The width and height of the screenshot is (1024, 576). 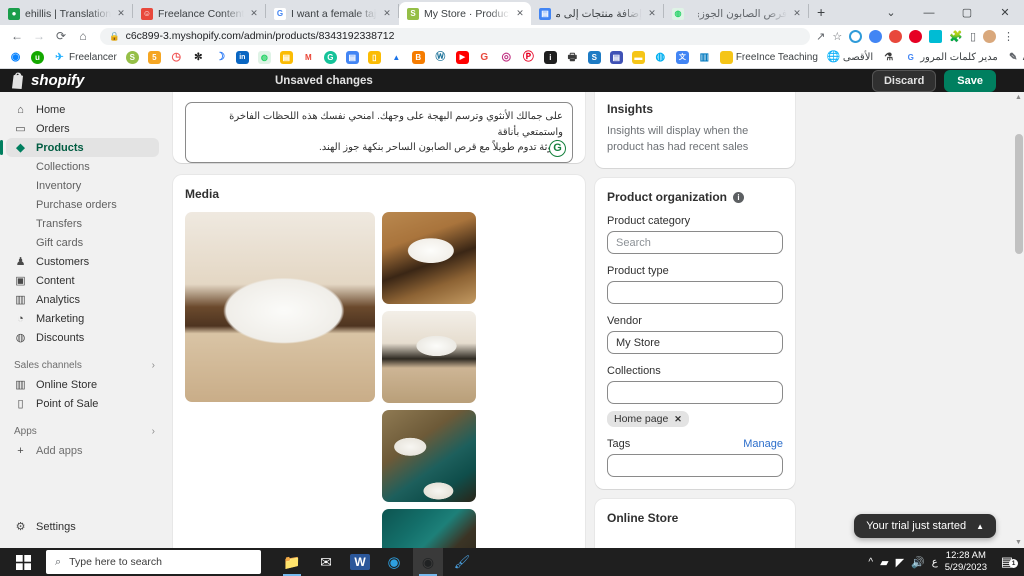 What do you see at coordinates (856, 36) in the screenshot?
I see `extension-circle-icon` at bounding box center [856, 36].